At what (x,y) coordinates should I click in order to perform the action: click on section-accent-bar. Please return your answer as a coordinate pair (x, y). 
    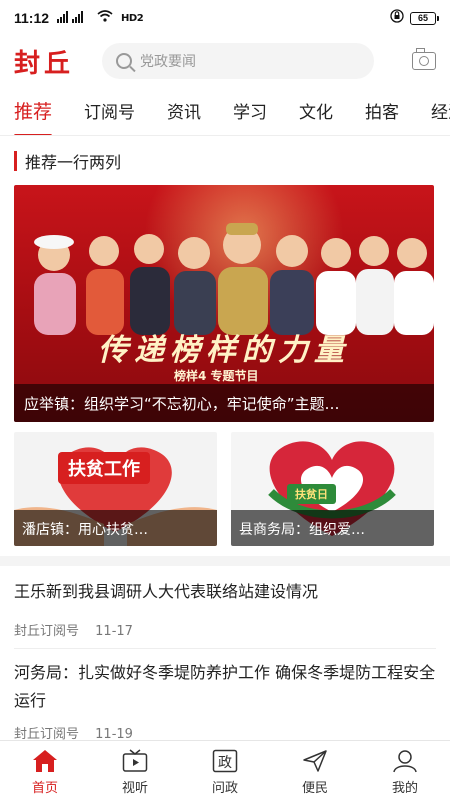
    Looking at the image, I should click on (15, 161).